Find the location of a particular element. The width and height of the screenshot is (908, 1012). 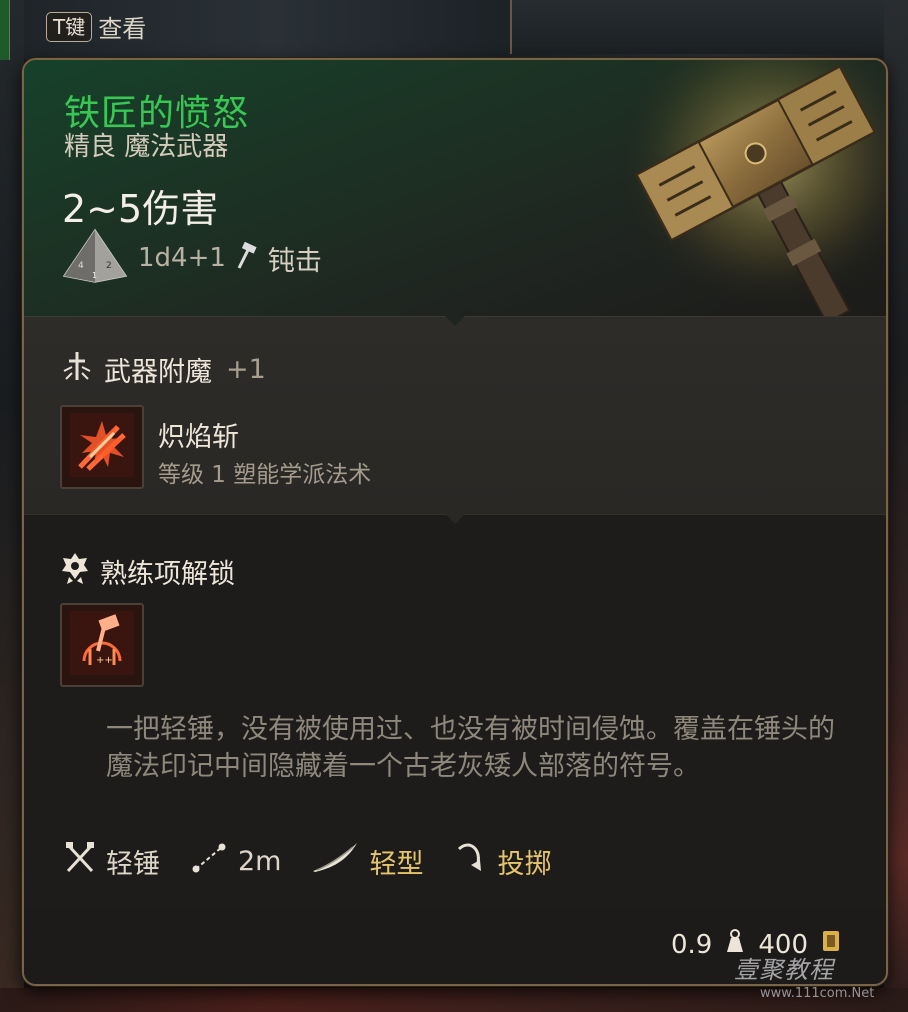

svg-text: 1 is located at coordinates (94, 275).